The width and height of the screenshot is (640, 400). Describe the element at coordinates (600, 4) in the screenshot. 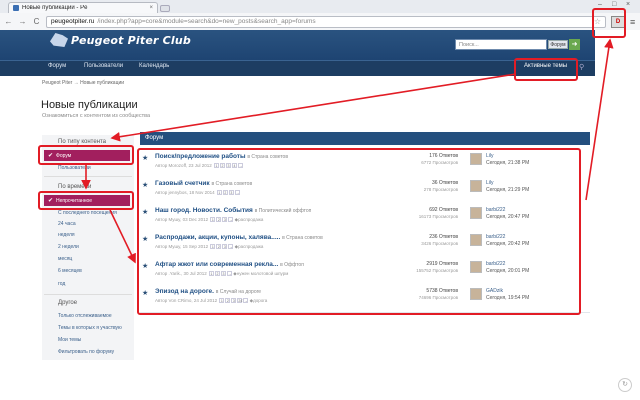

I see `minimize-icon: –` at that location.